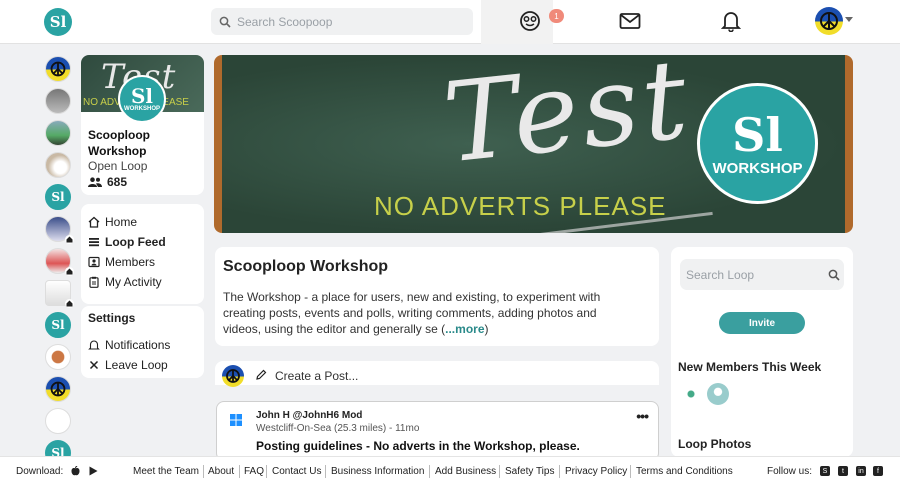  Describe the element at coordinates (684, 471) in the screenshot. I see `footer-link-terms: Terms and Conditions` at that location.